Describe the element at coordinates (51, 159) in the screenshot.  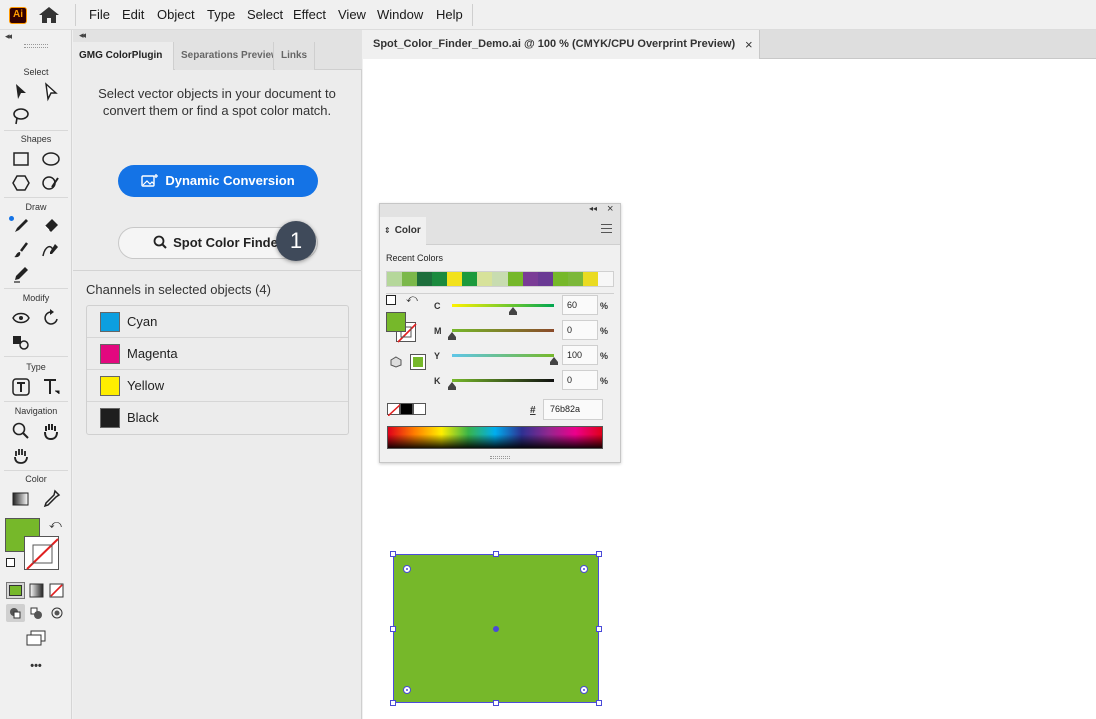
I see `ellipse-tool-icon` at that location.